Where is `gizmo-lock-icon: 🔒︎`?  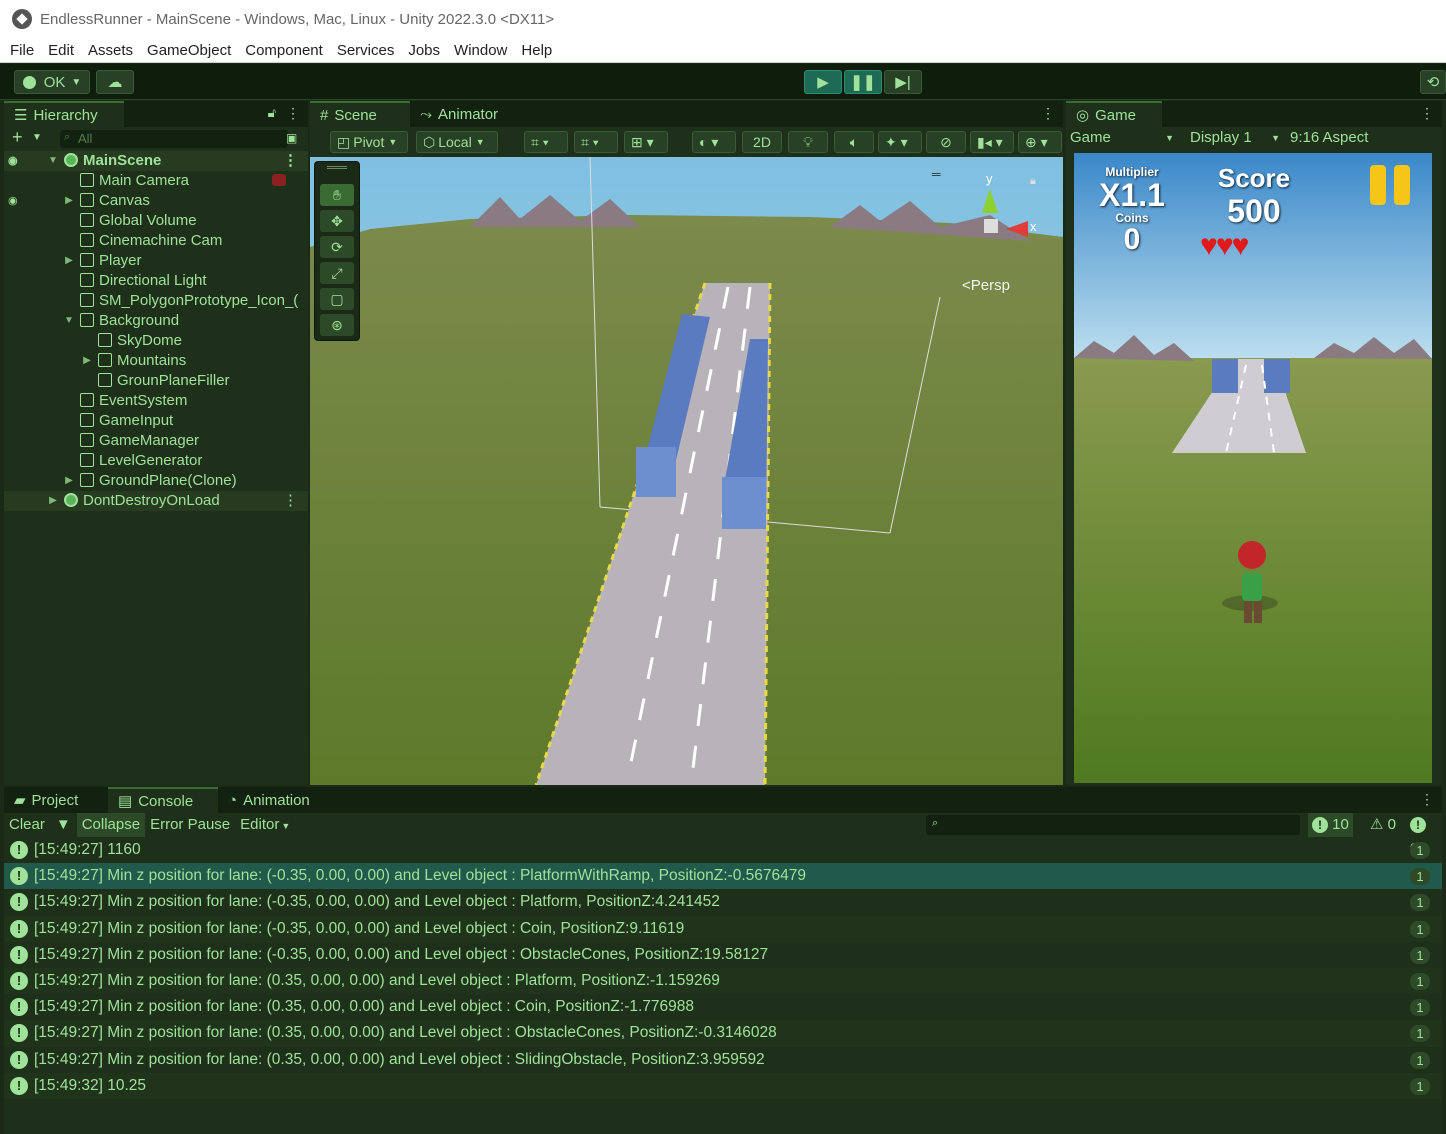
gizmo-lock-icon: 🔒︎ is located at coordinates (1033, 181).